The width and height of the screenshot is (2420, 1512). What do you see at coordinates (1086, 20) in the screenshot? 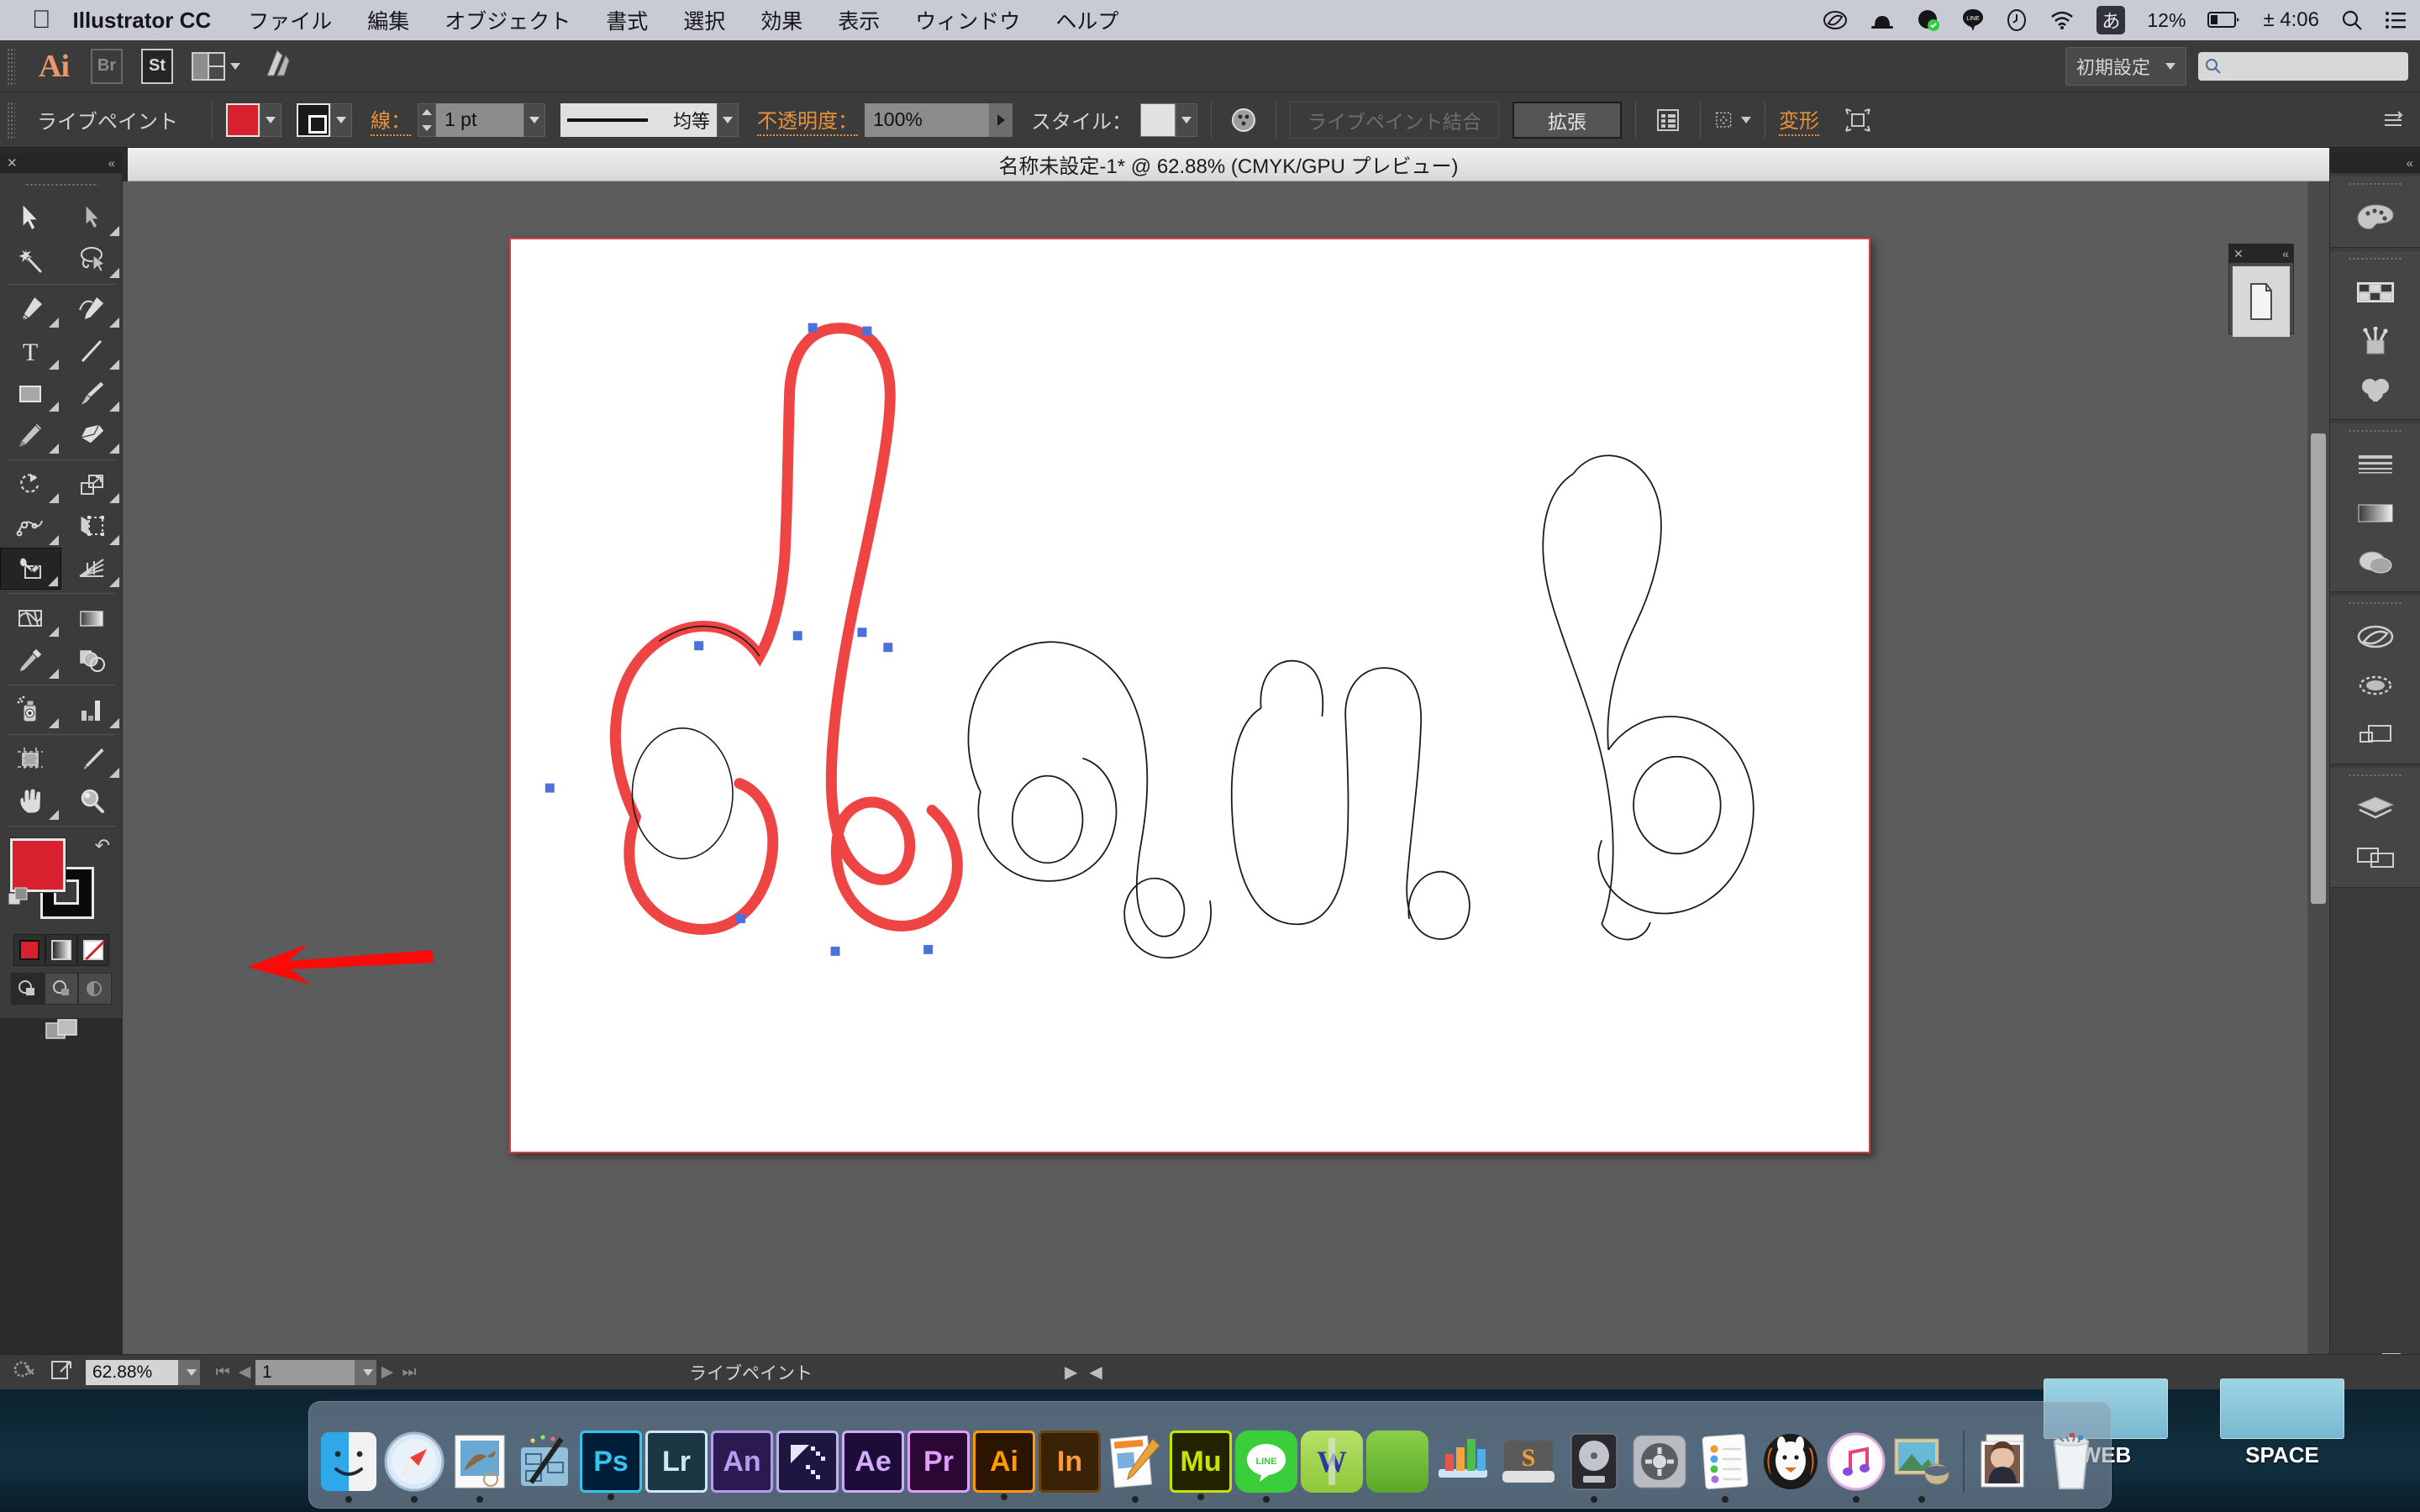
I see `menu-item-help: ヘルプ` at bounding box center [1086, 20].